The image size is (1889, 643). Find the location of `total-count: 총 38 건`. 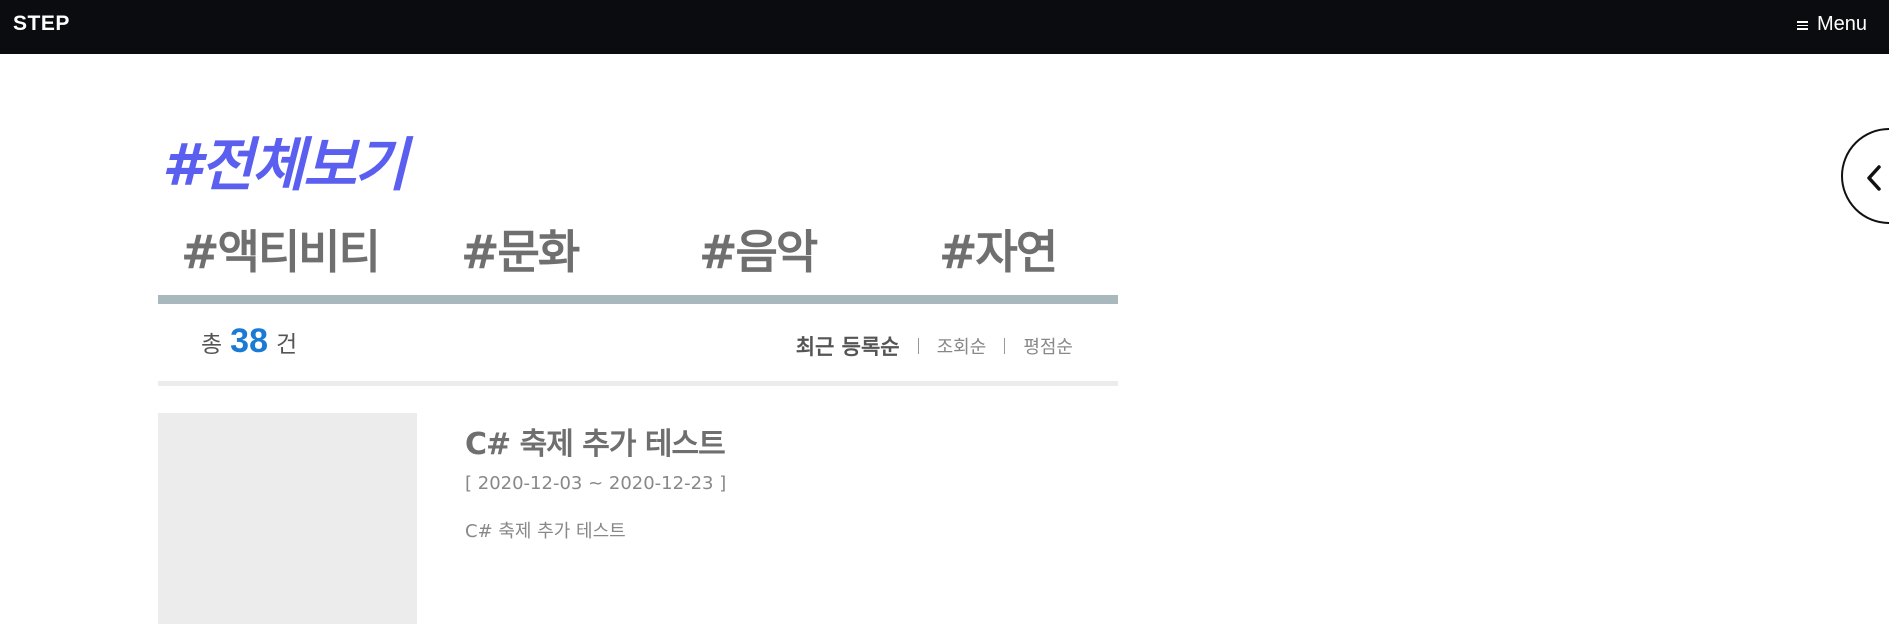

total-count: 총 38 건 is located at coordinates (249, 341).